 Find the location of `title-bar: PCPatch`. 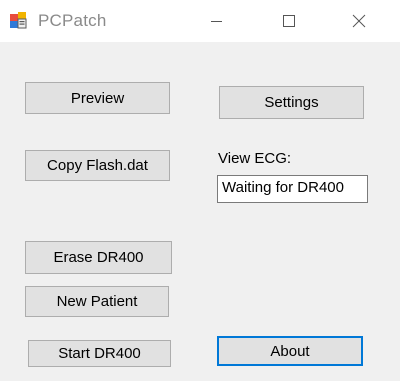

title-bar: PCPatch is located at coordinates (200, 21).